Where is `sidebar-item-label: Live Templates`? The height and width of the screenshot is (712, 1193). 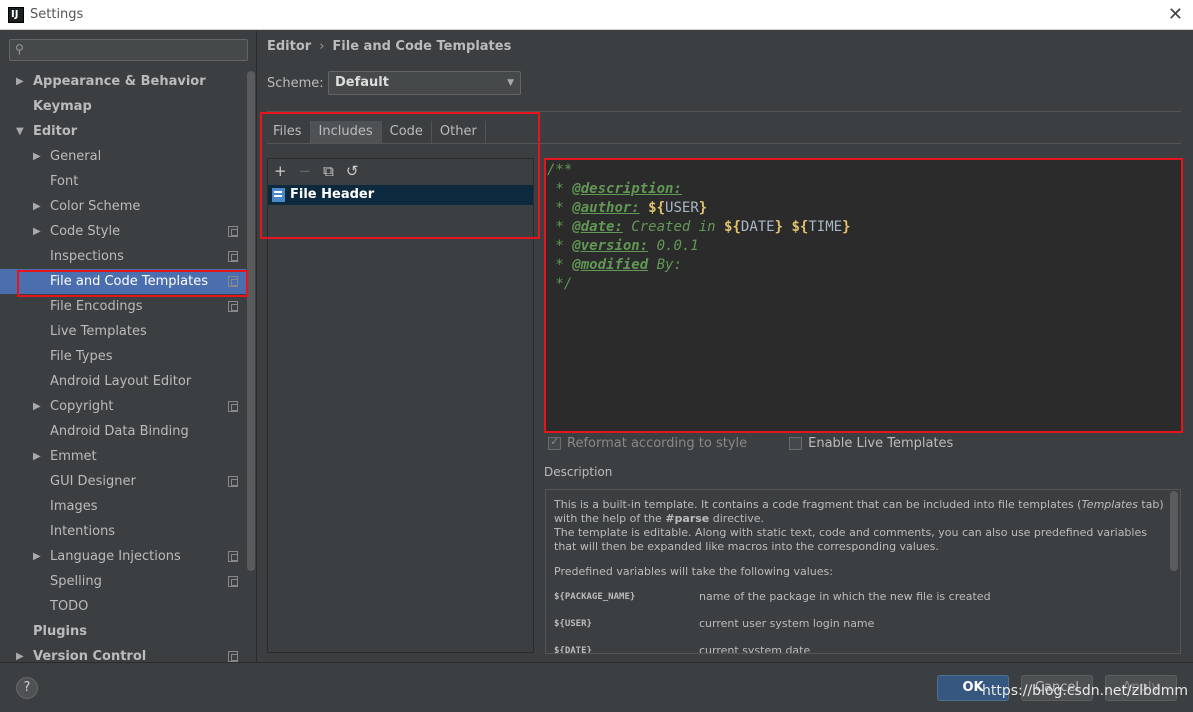
sidebar-item-label: Live Templates is located at coordinates (98, 331).